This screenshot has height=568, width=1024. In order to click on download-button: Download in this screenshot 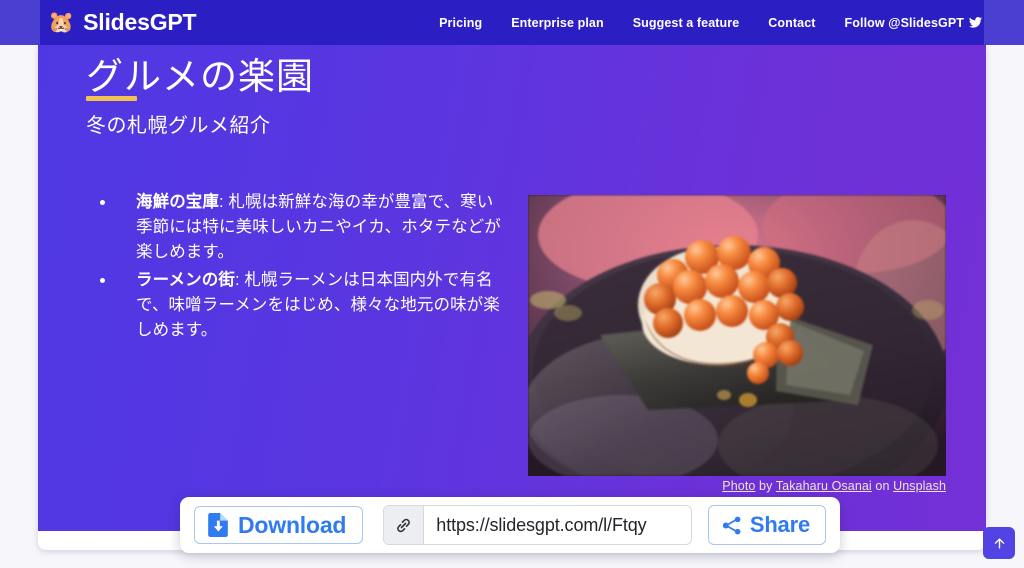, I will do `click(279, 525)`.